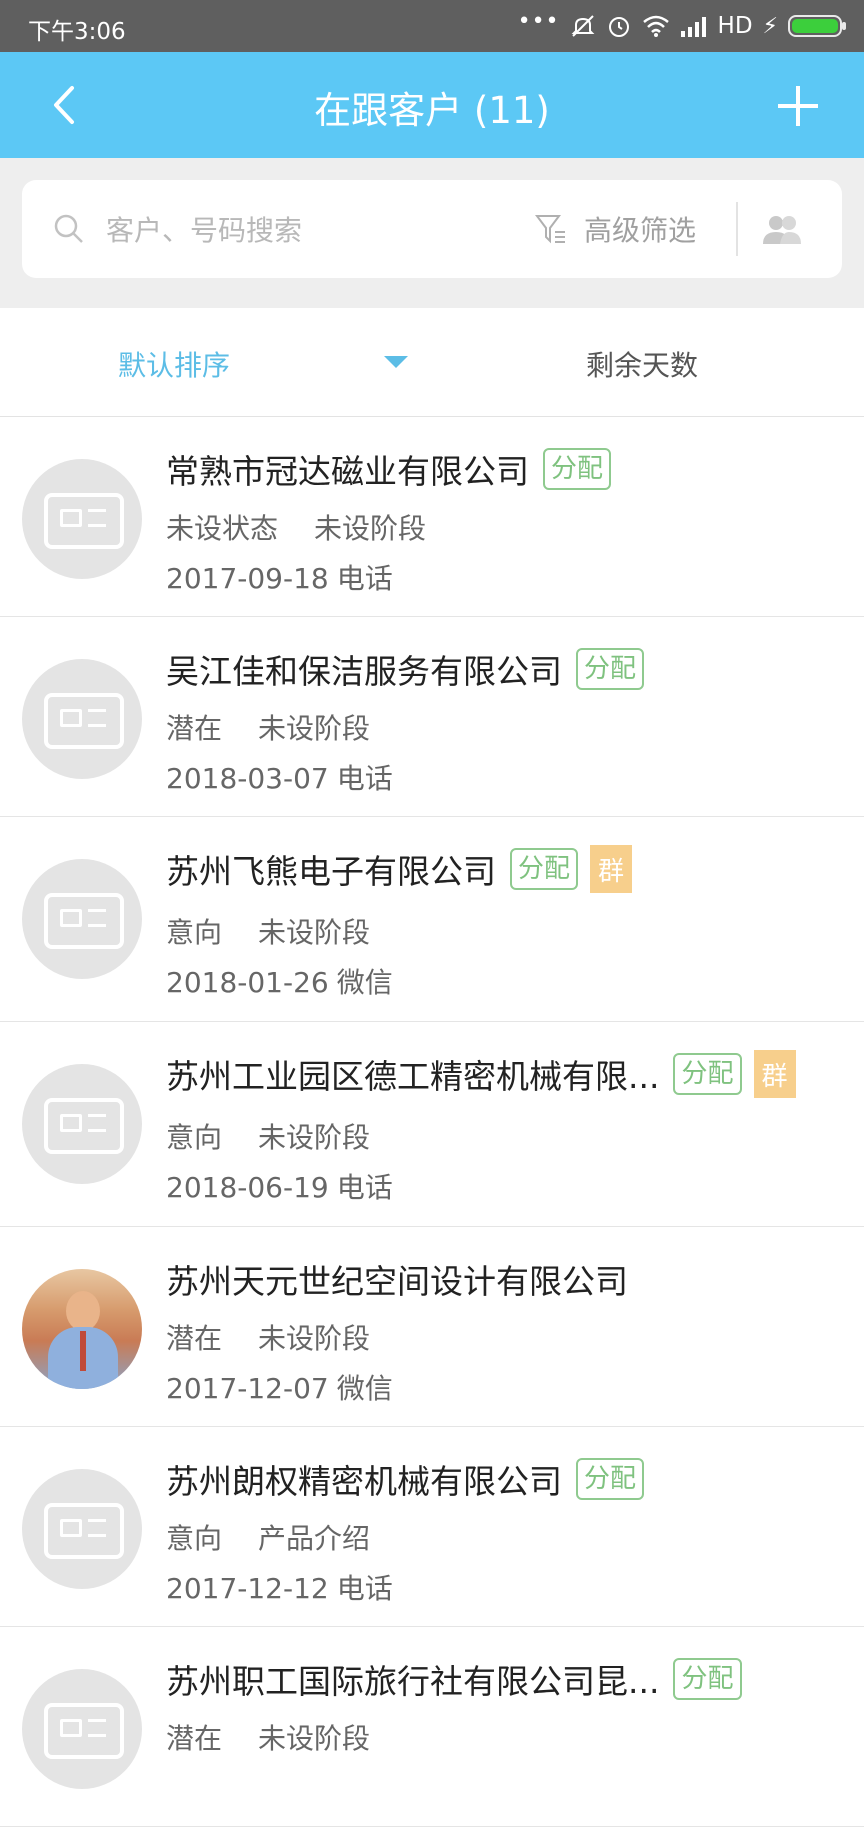 The width and height of the screenshot is (864, 1827). I want to click on sort-bar: 默认排序 剩余天数, so click(432, 362).